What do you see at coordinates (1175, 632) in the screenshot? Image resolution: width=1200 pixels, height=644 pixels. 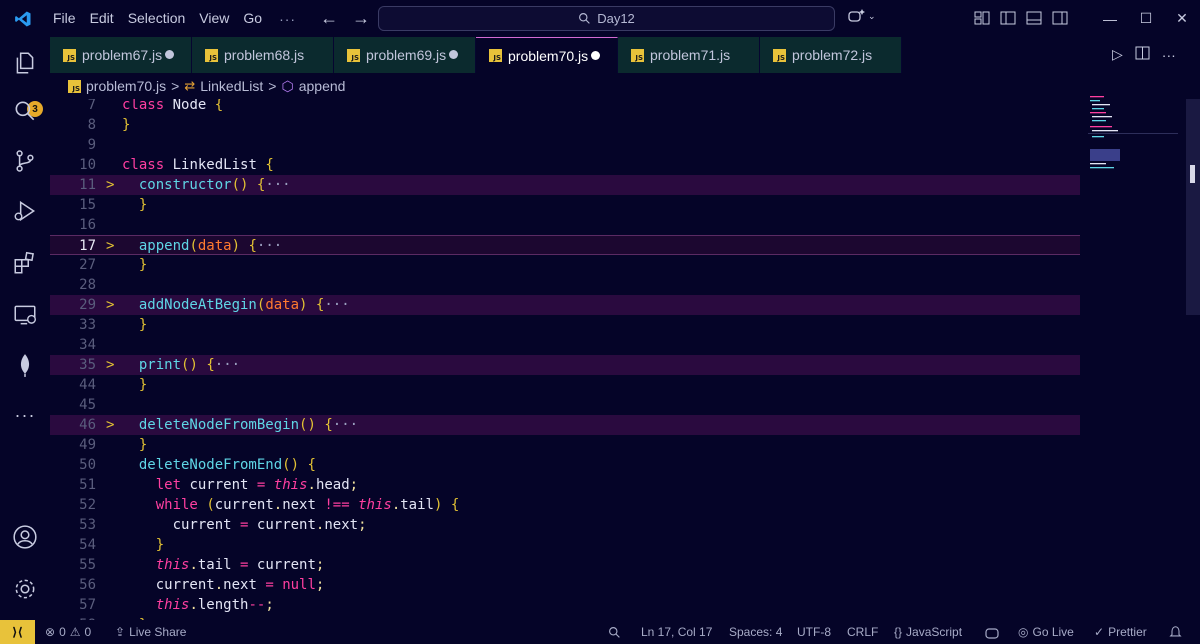 I see `notifications-bell-icon` at bounding box center [1175, 632].